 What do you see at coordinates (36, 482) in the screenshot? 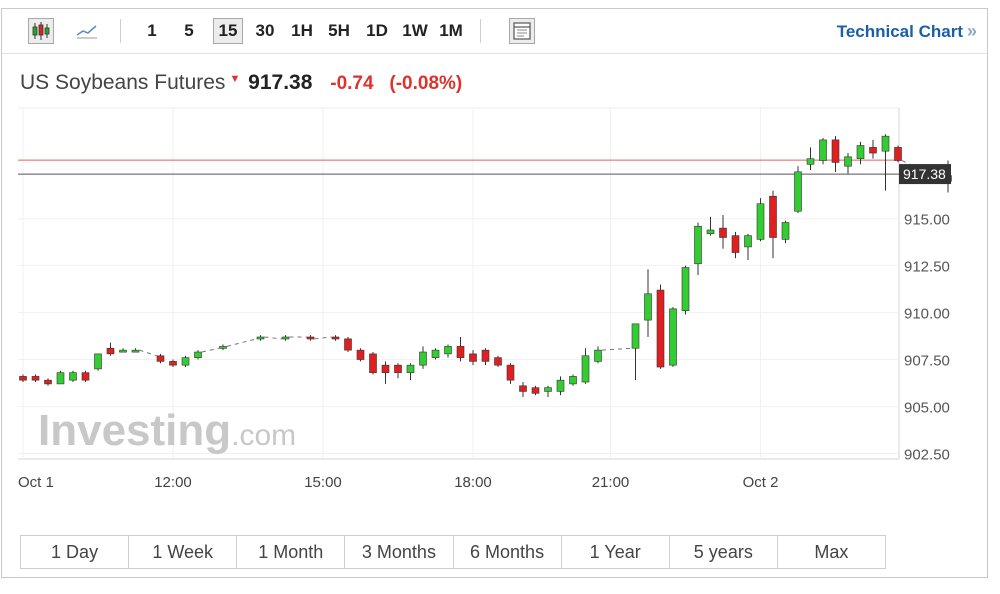
I see `x-tick-label: Oct 1` at bounding box center [36, 482].